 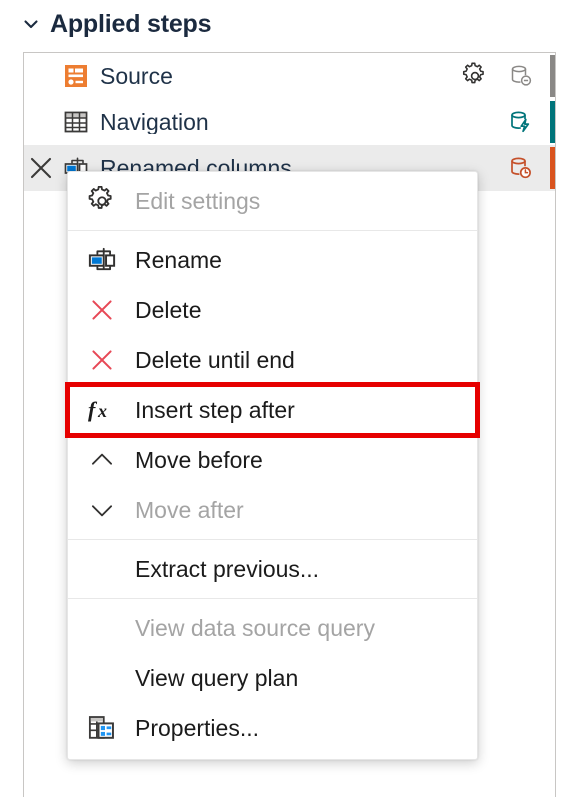 I want to click on menu-item-label: Move after, so click(x=189, y=509).